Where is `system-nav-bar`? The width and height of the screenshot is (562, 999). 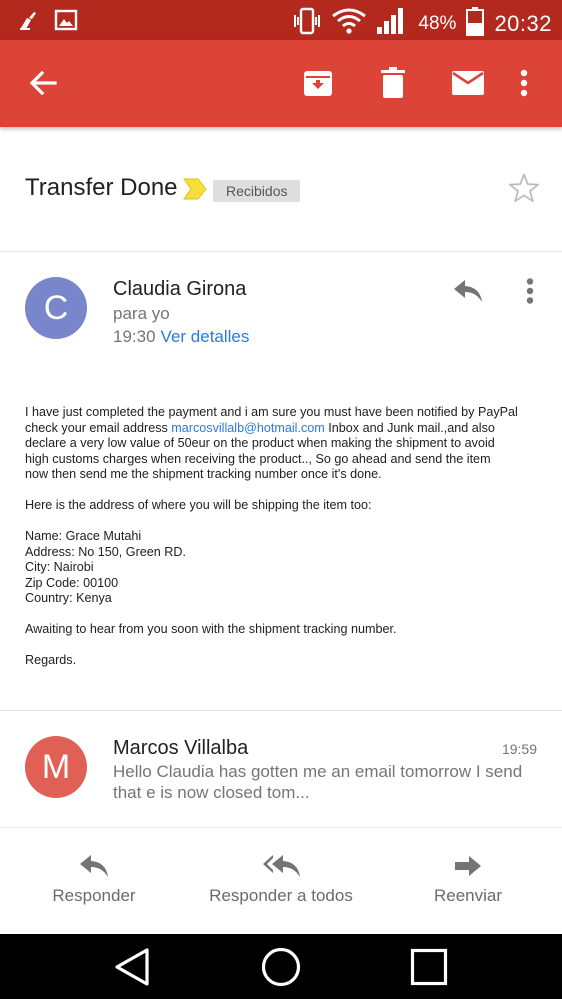 system-nav-bar is located at coordinates (281, 966).